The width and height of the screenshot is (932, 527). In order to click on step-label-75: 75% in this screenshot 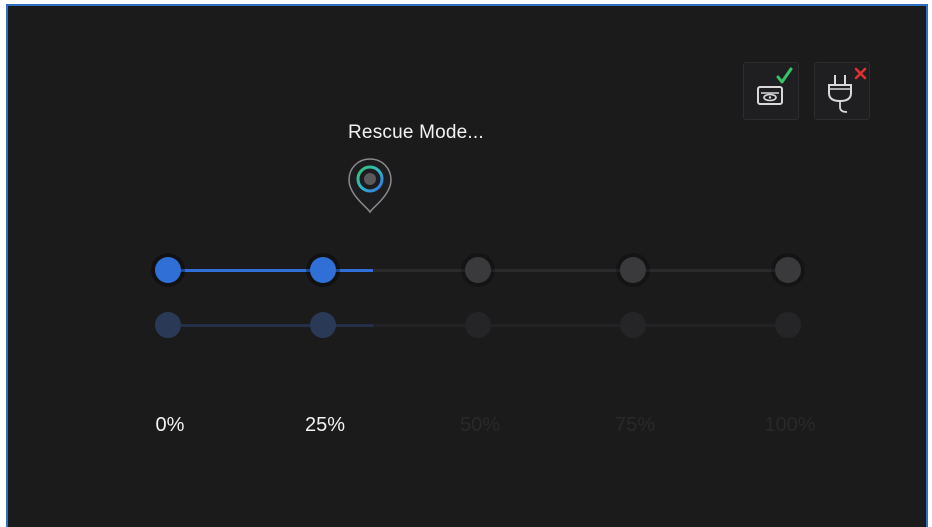, I will do `click(635, 425)`.